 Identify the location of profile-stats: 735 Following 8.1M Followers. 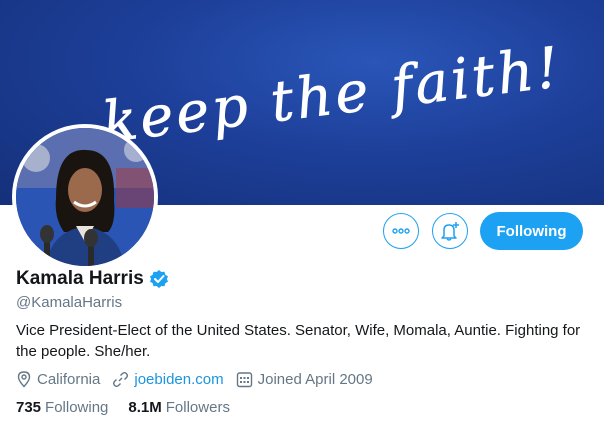
(133, 407).